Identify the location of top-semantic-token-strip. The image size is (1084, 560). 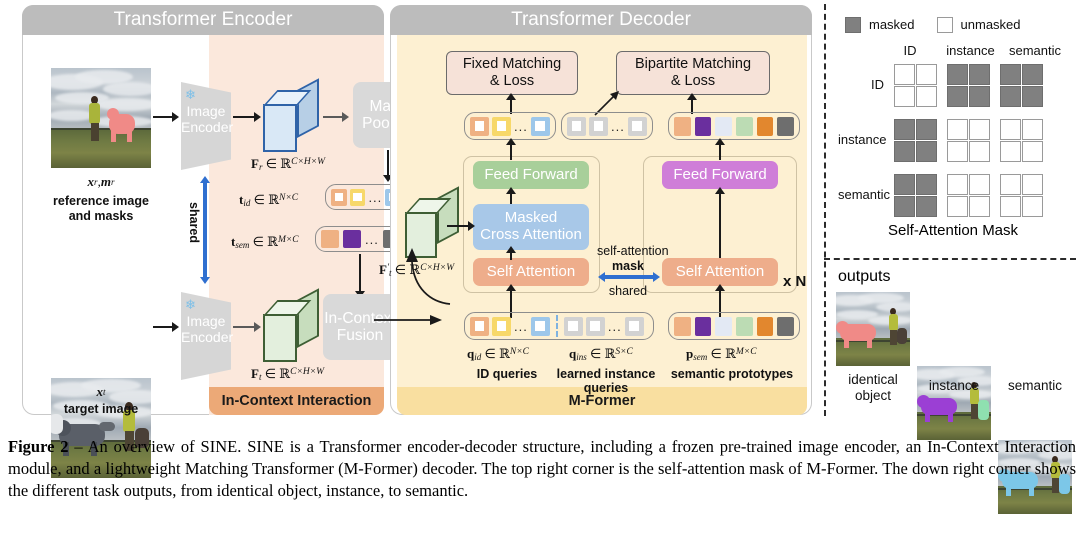
(734, 126).